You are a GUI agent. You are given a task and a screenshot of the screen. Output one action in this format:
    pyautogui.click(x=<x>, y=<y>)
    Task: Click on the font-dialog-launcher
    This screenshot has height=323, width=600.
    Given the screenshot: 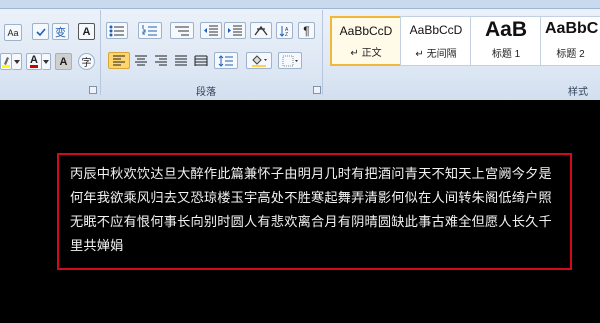 What is the action you would take?
    pyautogui.click(x=93, y=90)
    